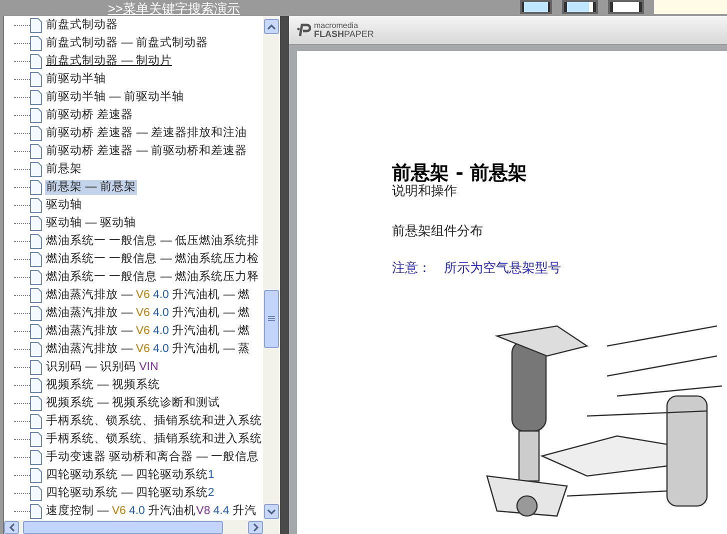 The width and height of the screenshot is (727, 534). Describe the element at coordinates (424, 191) in the screenshot. I see `document-subtitle: 说明和操作` at that location.